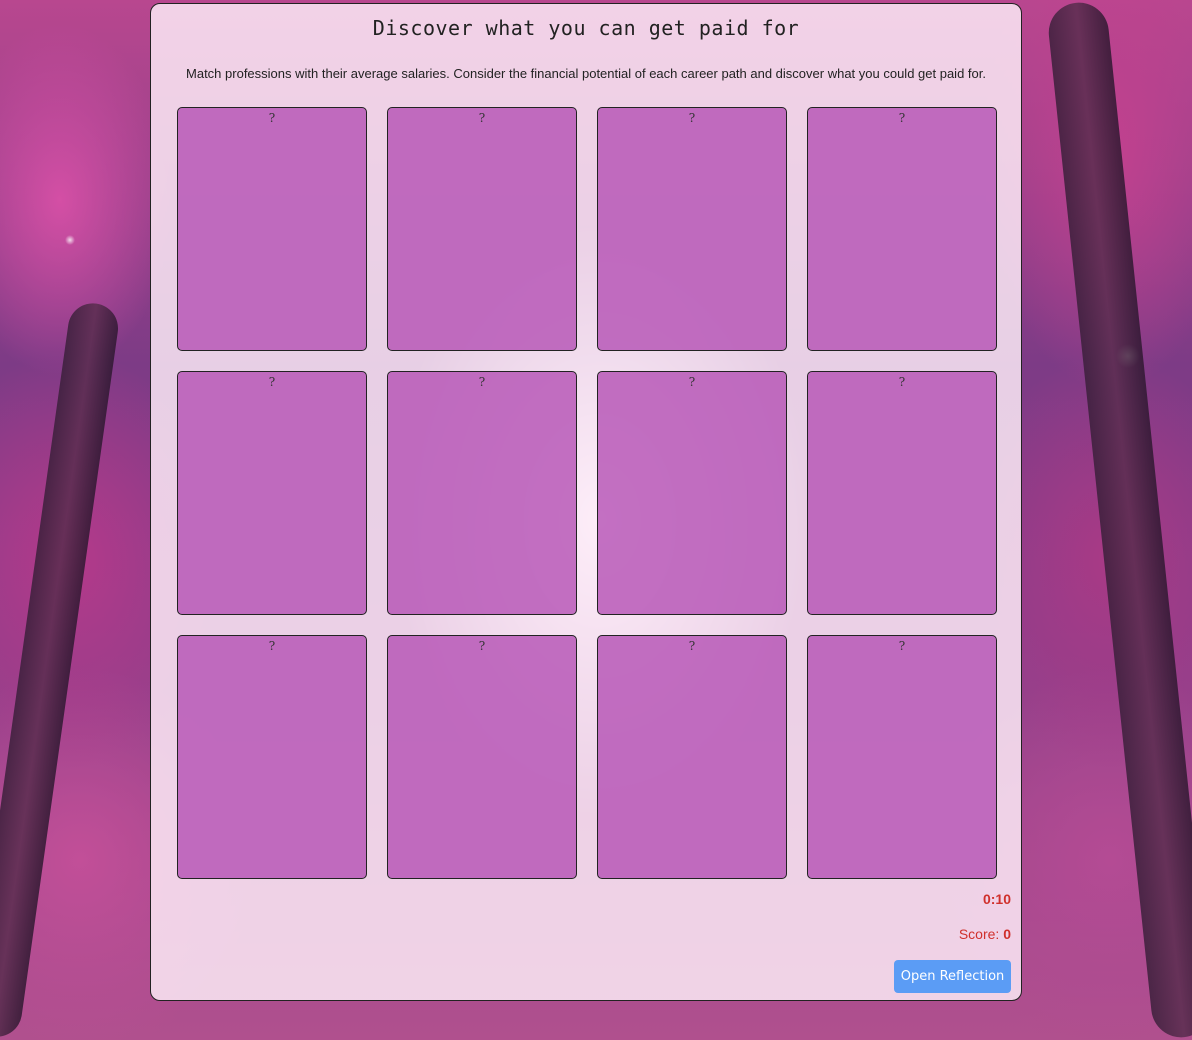 The height and width of the screenshot is (1040, 1192). Describe the element at coordinates (1118, 520) in the screenshot. I see `tree-trunk-right` at that location.